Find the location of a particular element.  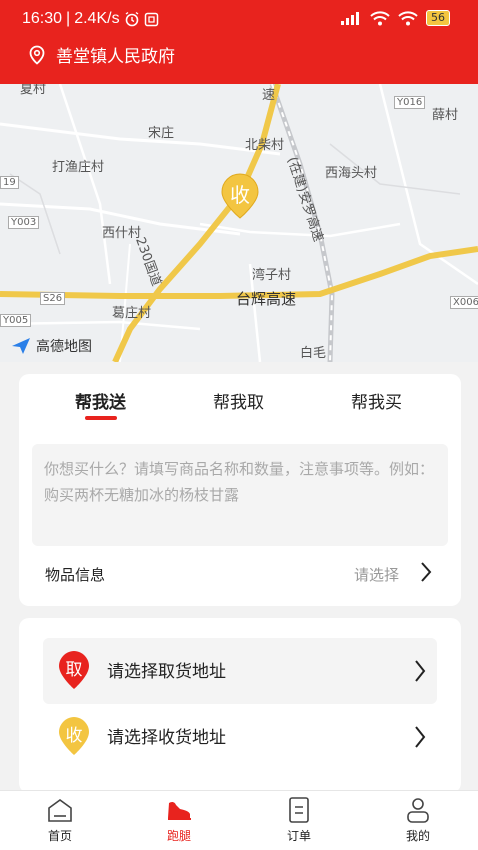

map-marker-label: 收 is located at coordinates (240, 195).